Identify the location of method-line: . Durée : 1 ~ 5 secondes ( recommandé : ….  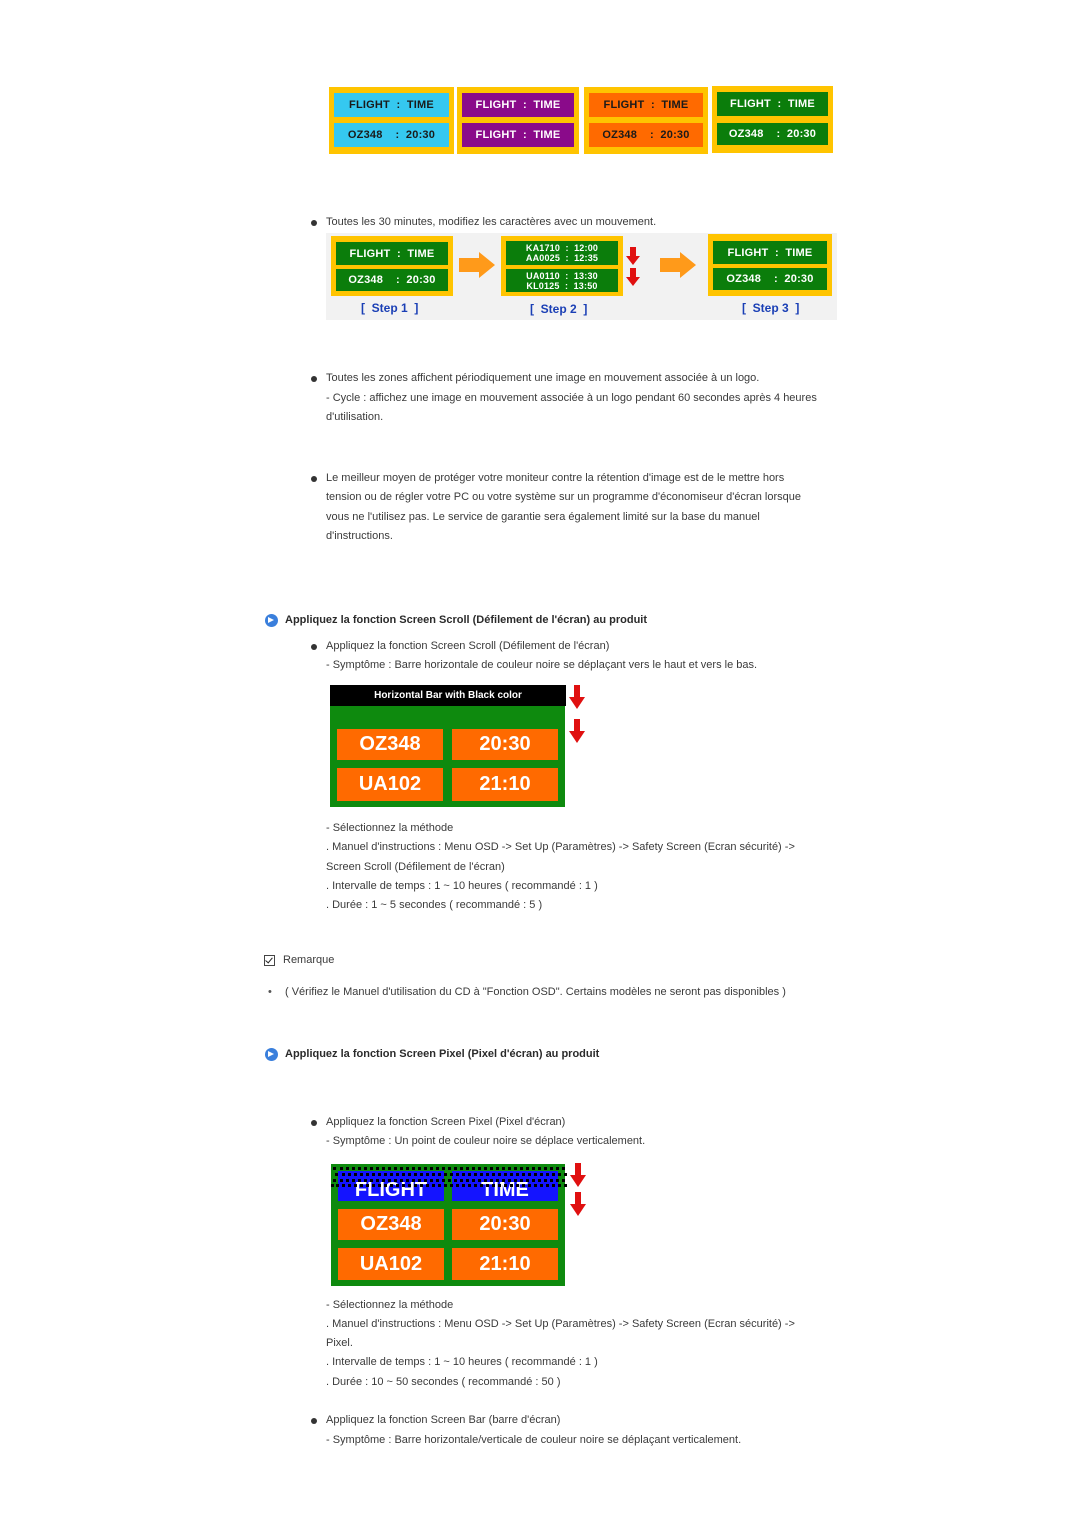
(434, 905).